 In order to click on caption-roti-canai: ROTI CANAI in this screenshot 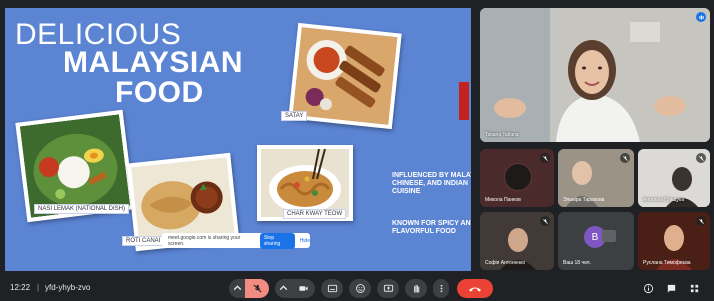, I will do `click(143, 241)`.